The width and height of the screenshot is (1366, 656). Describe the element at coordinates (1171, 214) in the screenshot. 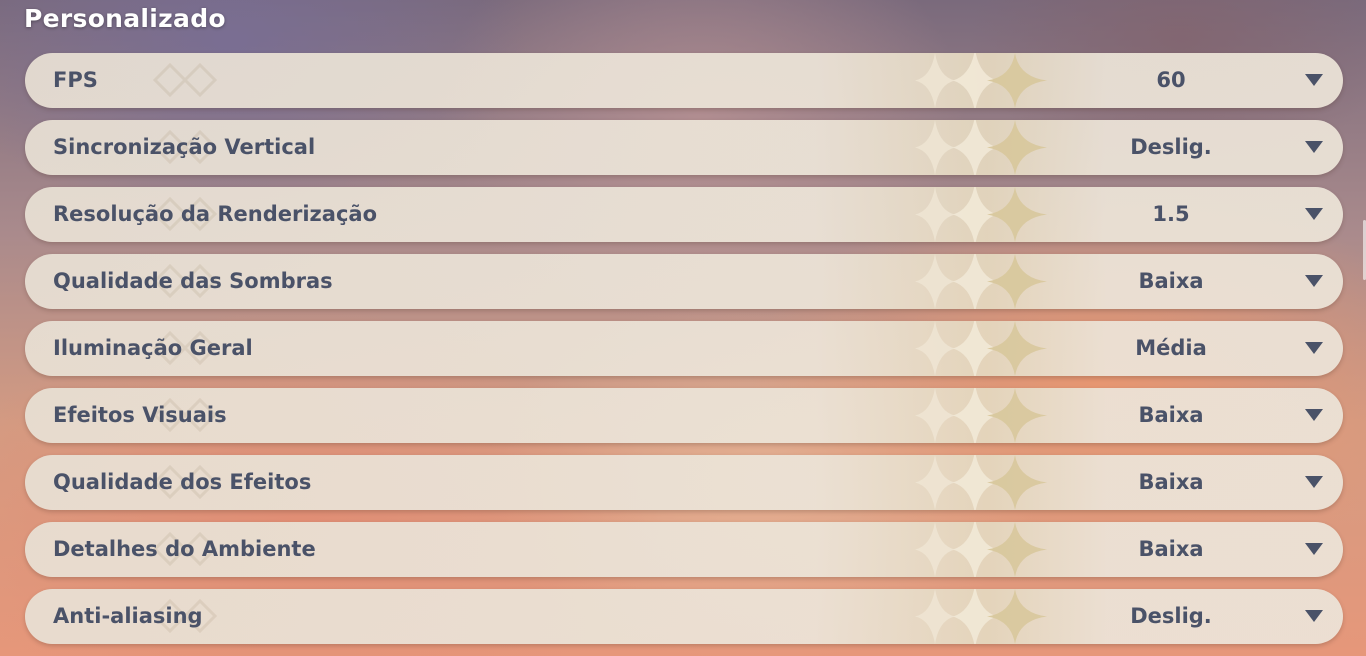

I see `setting-value: 1.5` at that location.